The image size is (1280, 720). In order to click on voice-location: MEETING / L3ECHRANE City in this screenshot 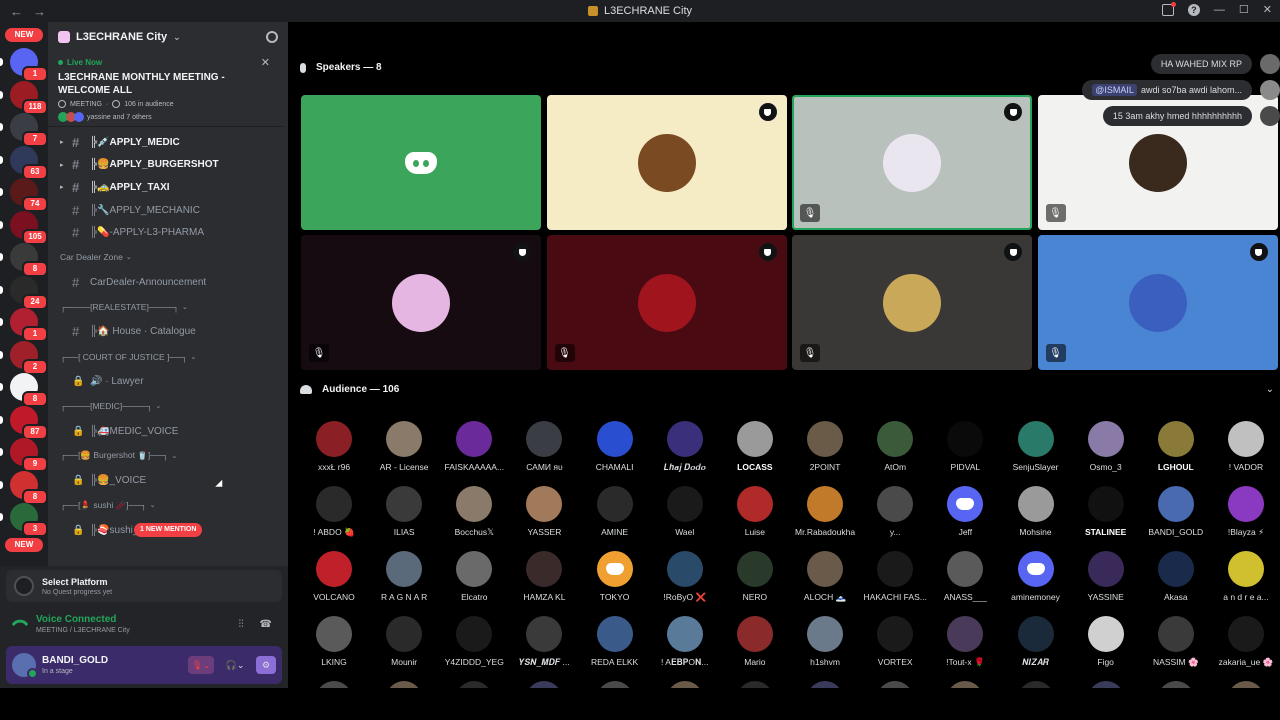, I will do `click(83, 630)`.